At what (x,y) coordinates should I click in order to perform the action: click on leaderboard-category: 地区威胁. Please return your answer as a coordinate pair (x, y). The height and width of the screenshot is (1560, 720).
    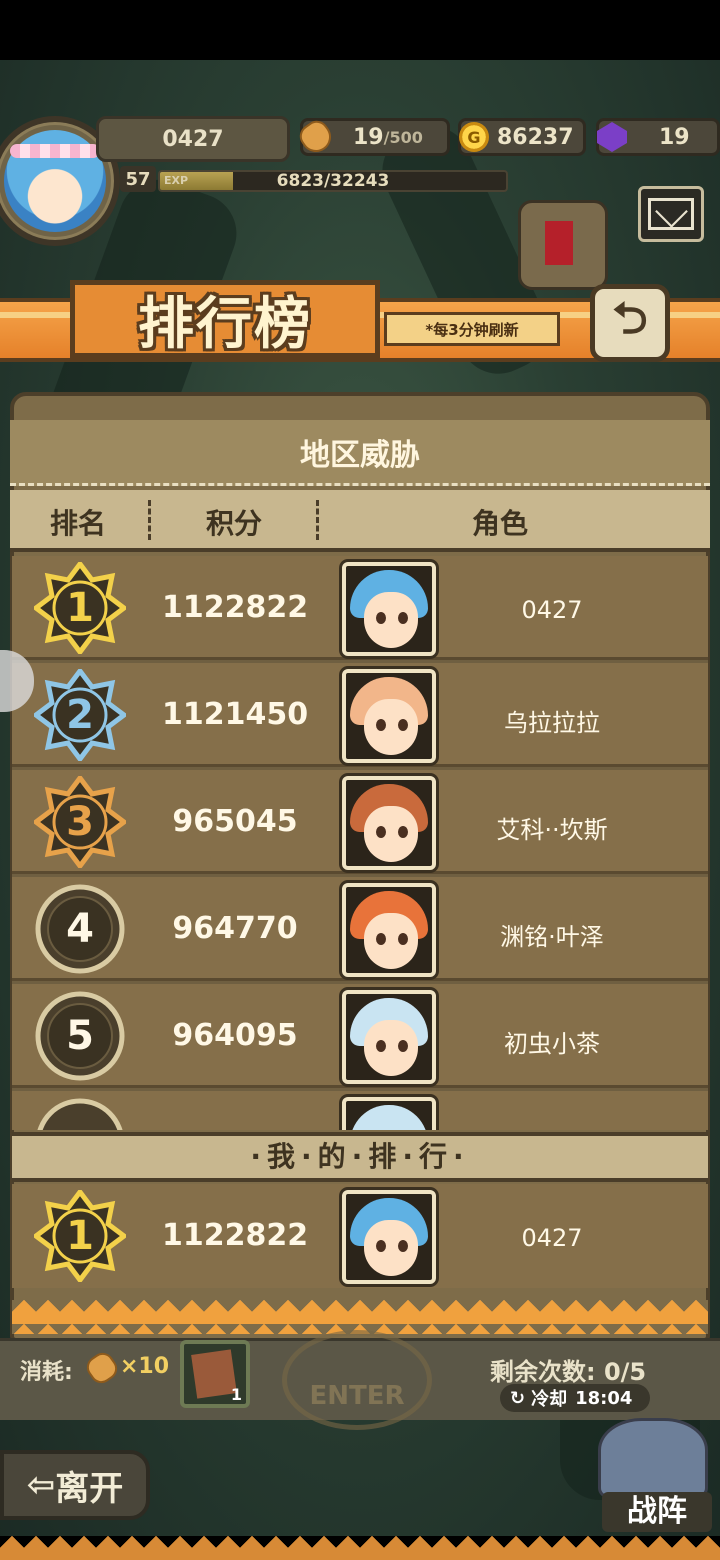
    Looking at the image, I should click on (360, 453).